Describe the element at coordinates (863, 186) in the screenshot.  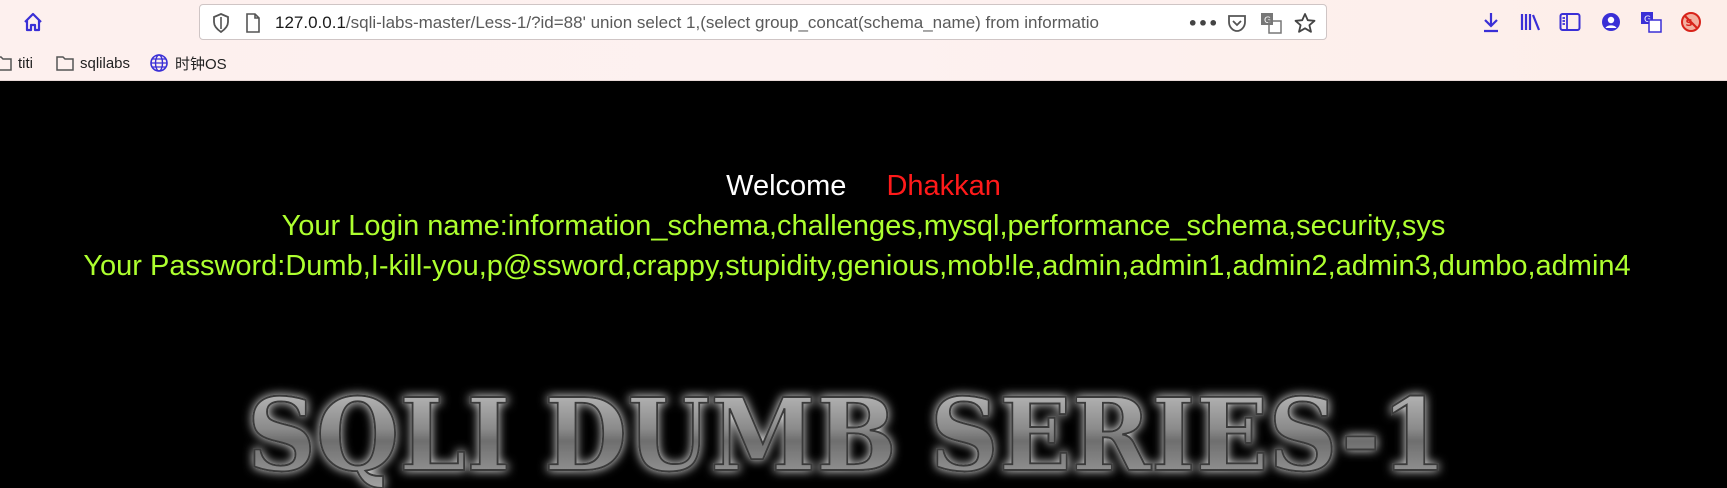
I see `welcome-line: Welcome Dhakkan` at that location.